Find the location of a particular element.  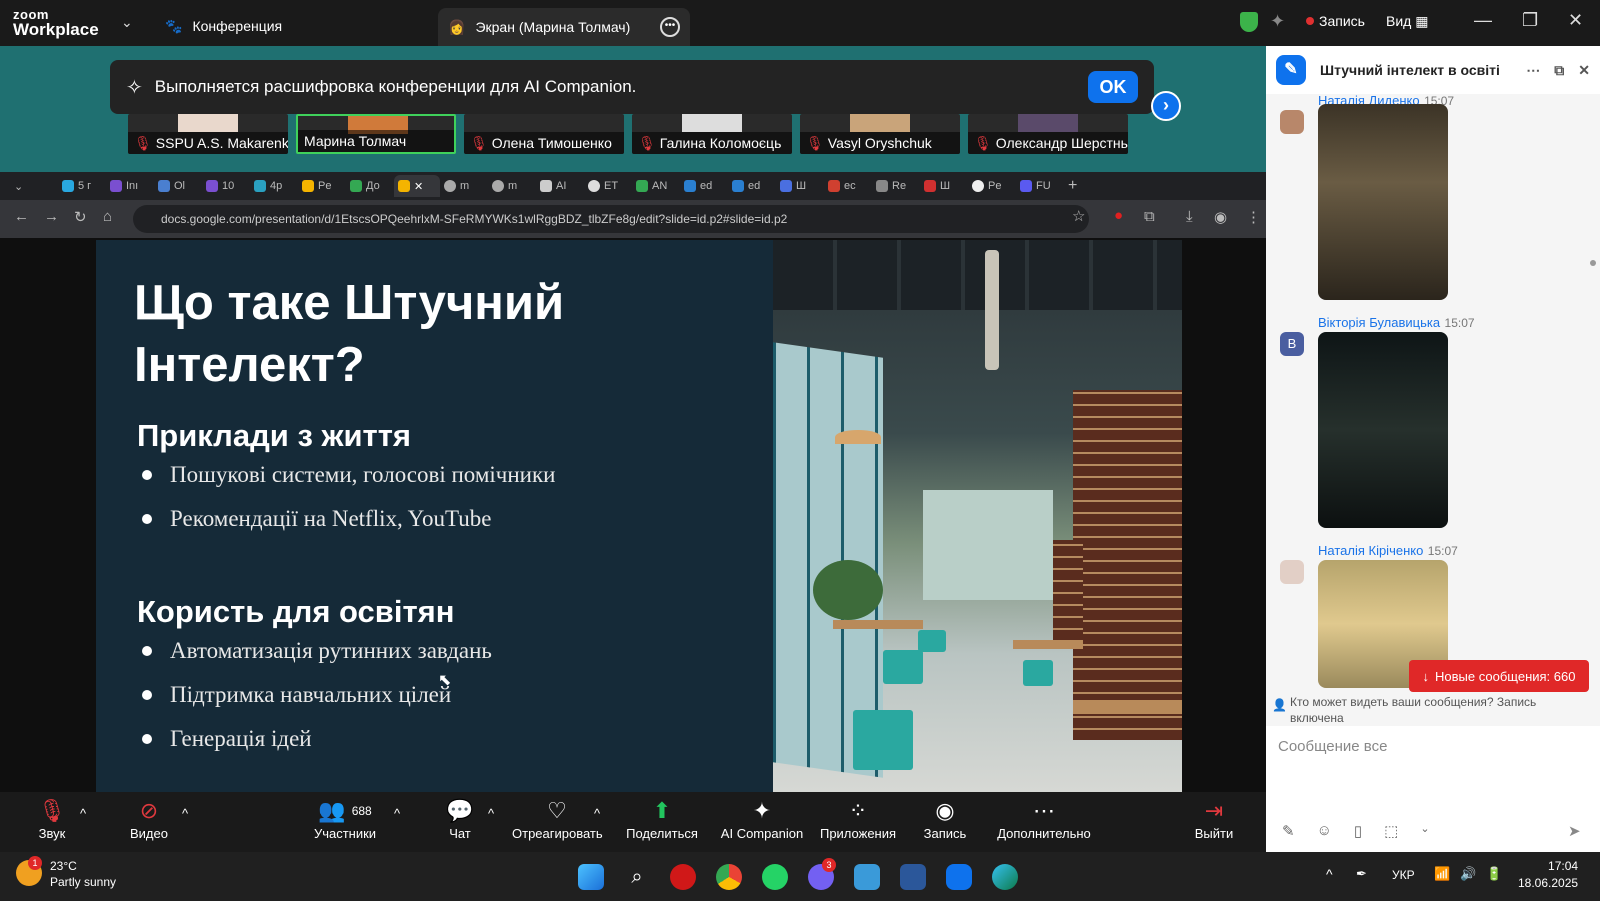

back-icon: ← is located at coordinates (21, 216).